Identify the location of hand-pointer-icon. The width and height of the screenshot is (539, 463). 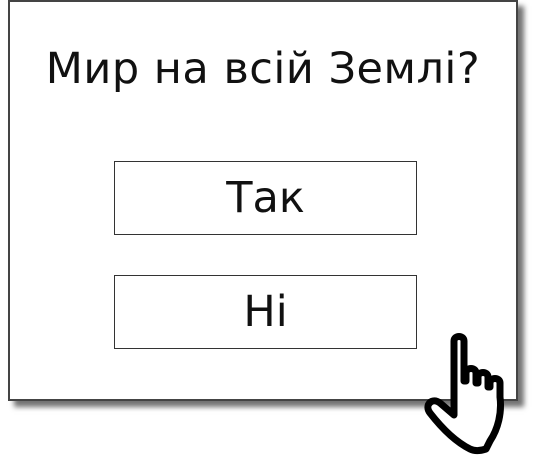
(464, 393).